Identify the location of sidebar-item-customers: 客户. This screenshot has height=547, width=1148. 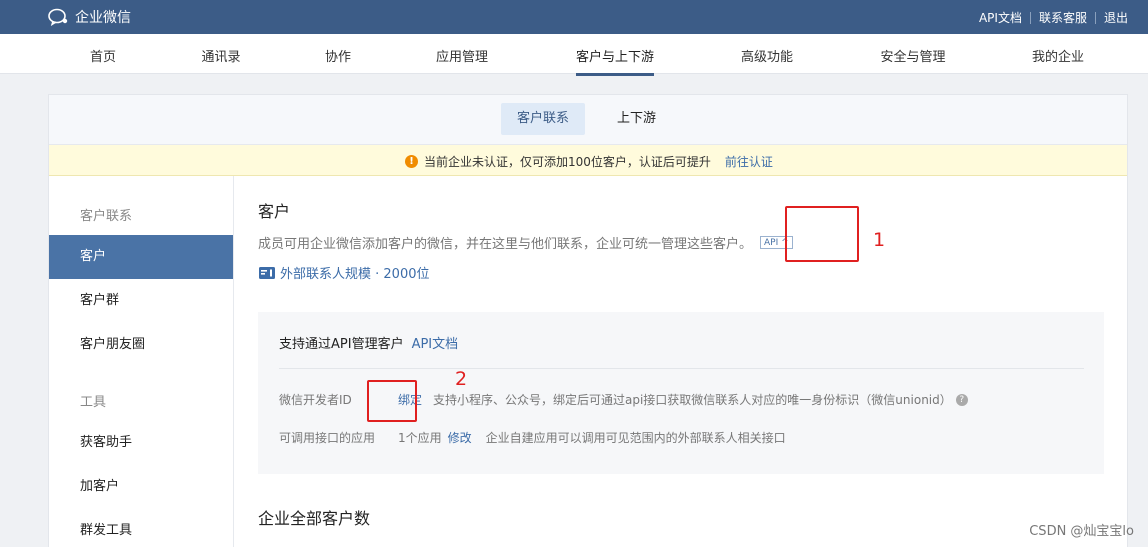
(141, 257).